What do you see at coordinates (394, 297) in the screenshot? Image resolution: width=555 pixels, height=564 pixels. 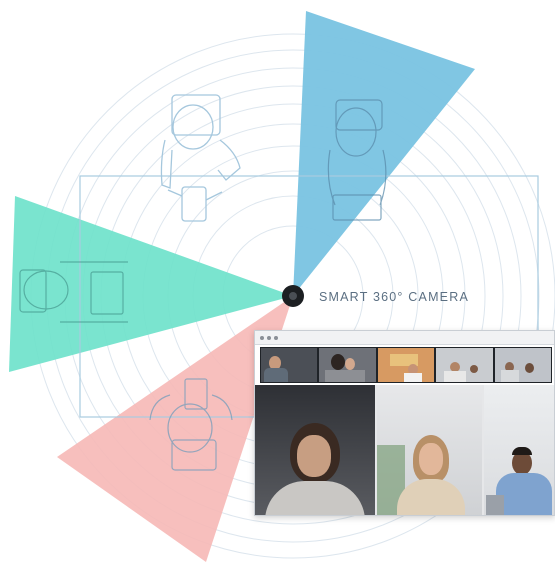 I see `camera-label: SMART 360° CAMERA` at bounding box center [394, 297].